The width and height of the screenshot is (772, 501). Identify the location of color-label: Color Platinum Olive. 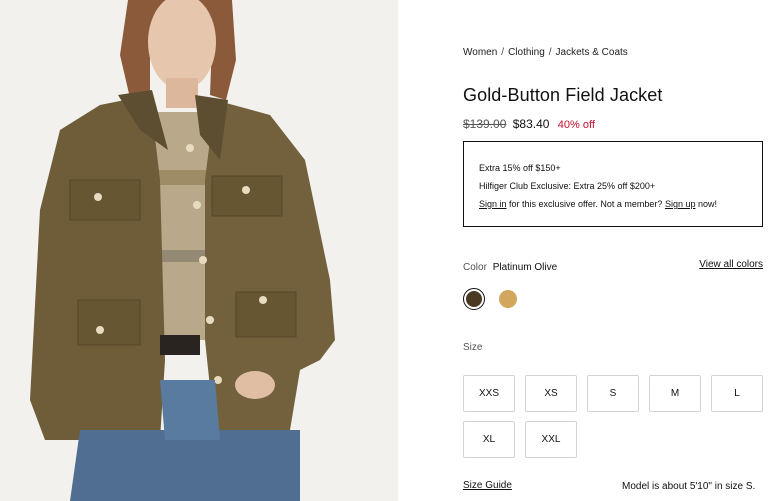
(510, 267).